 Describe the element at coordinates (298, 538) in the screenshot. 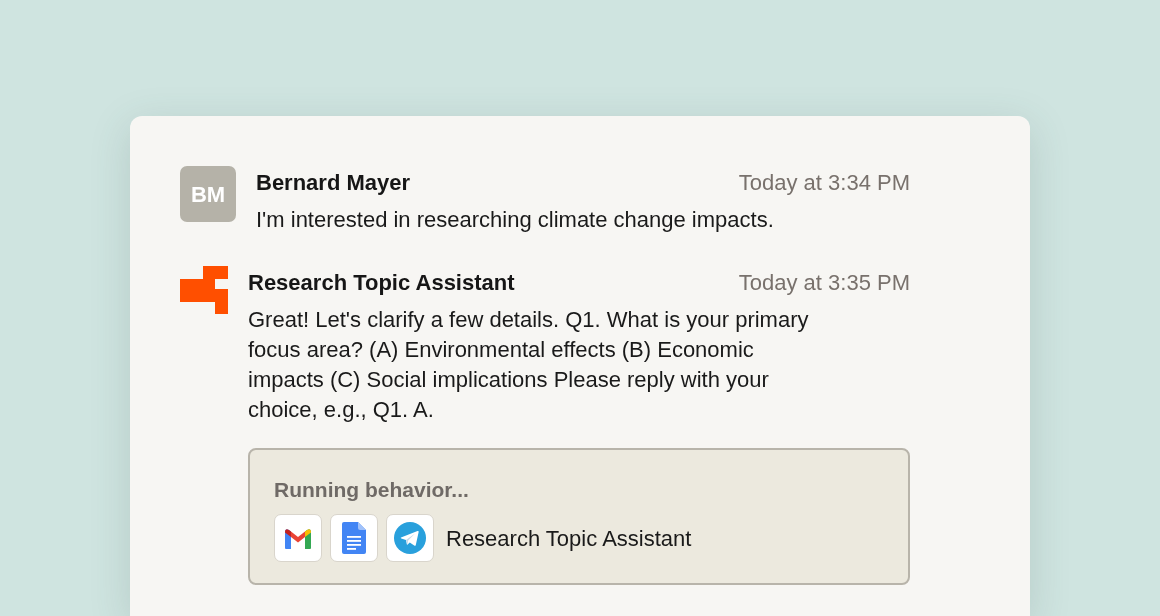

I see `mail-icon` at that location.